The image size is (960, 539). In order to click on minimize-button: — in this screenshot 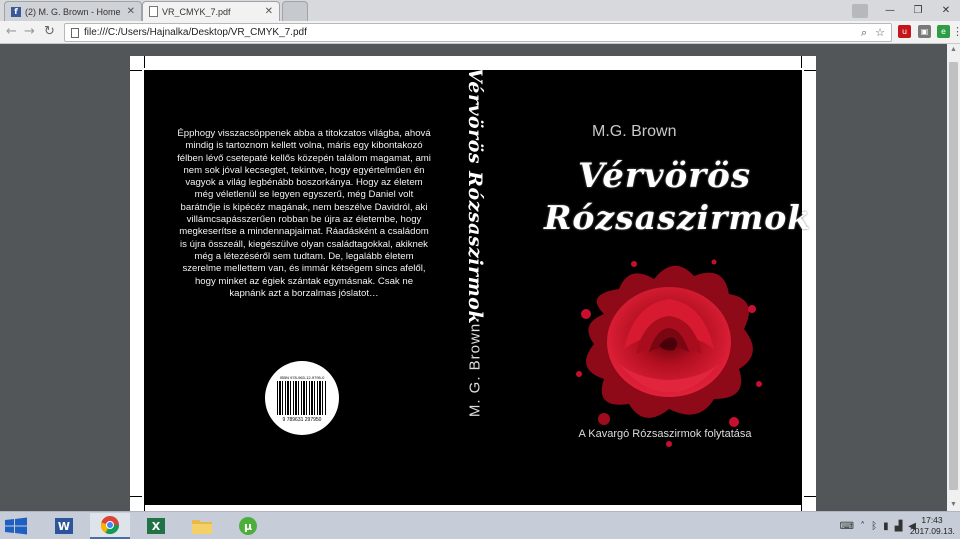, I will do `click(890, 10)`.